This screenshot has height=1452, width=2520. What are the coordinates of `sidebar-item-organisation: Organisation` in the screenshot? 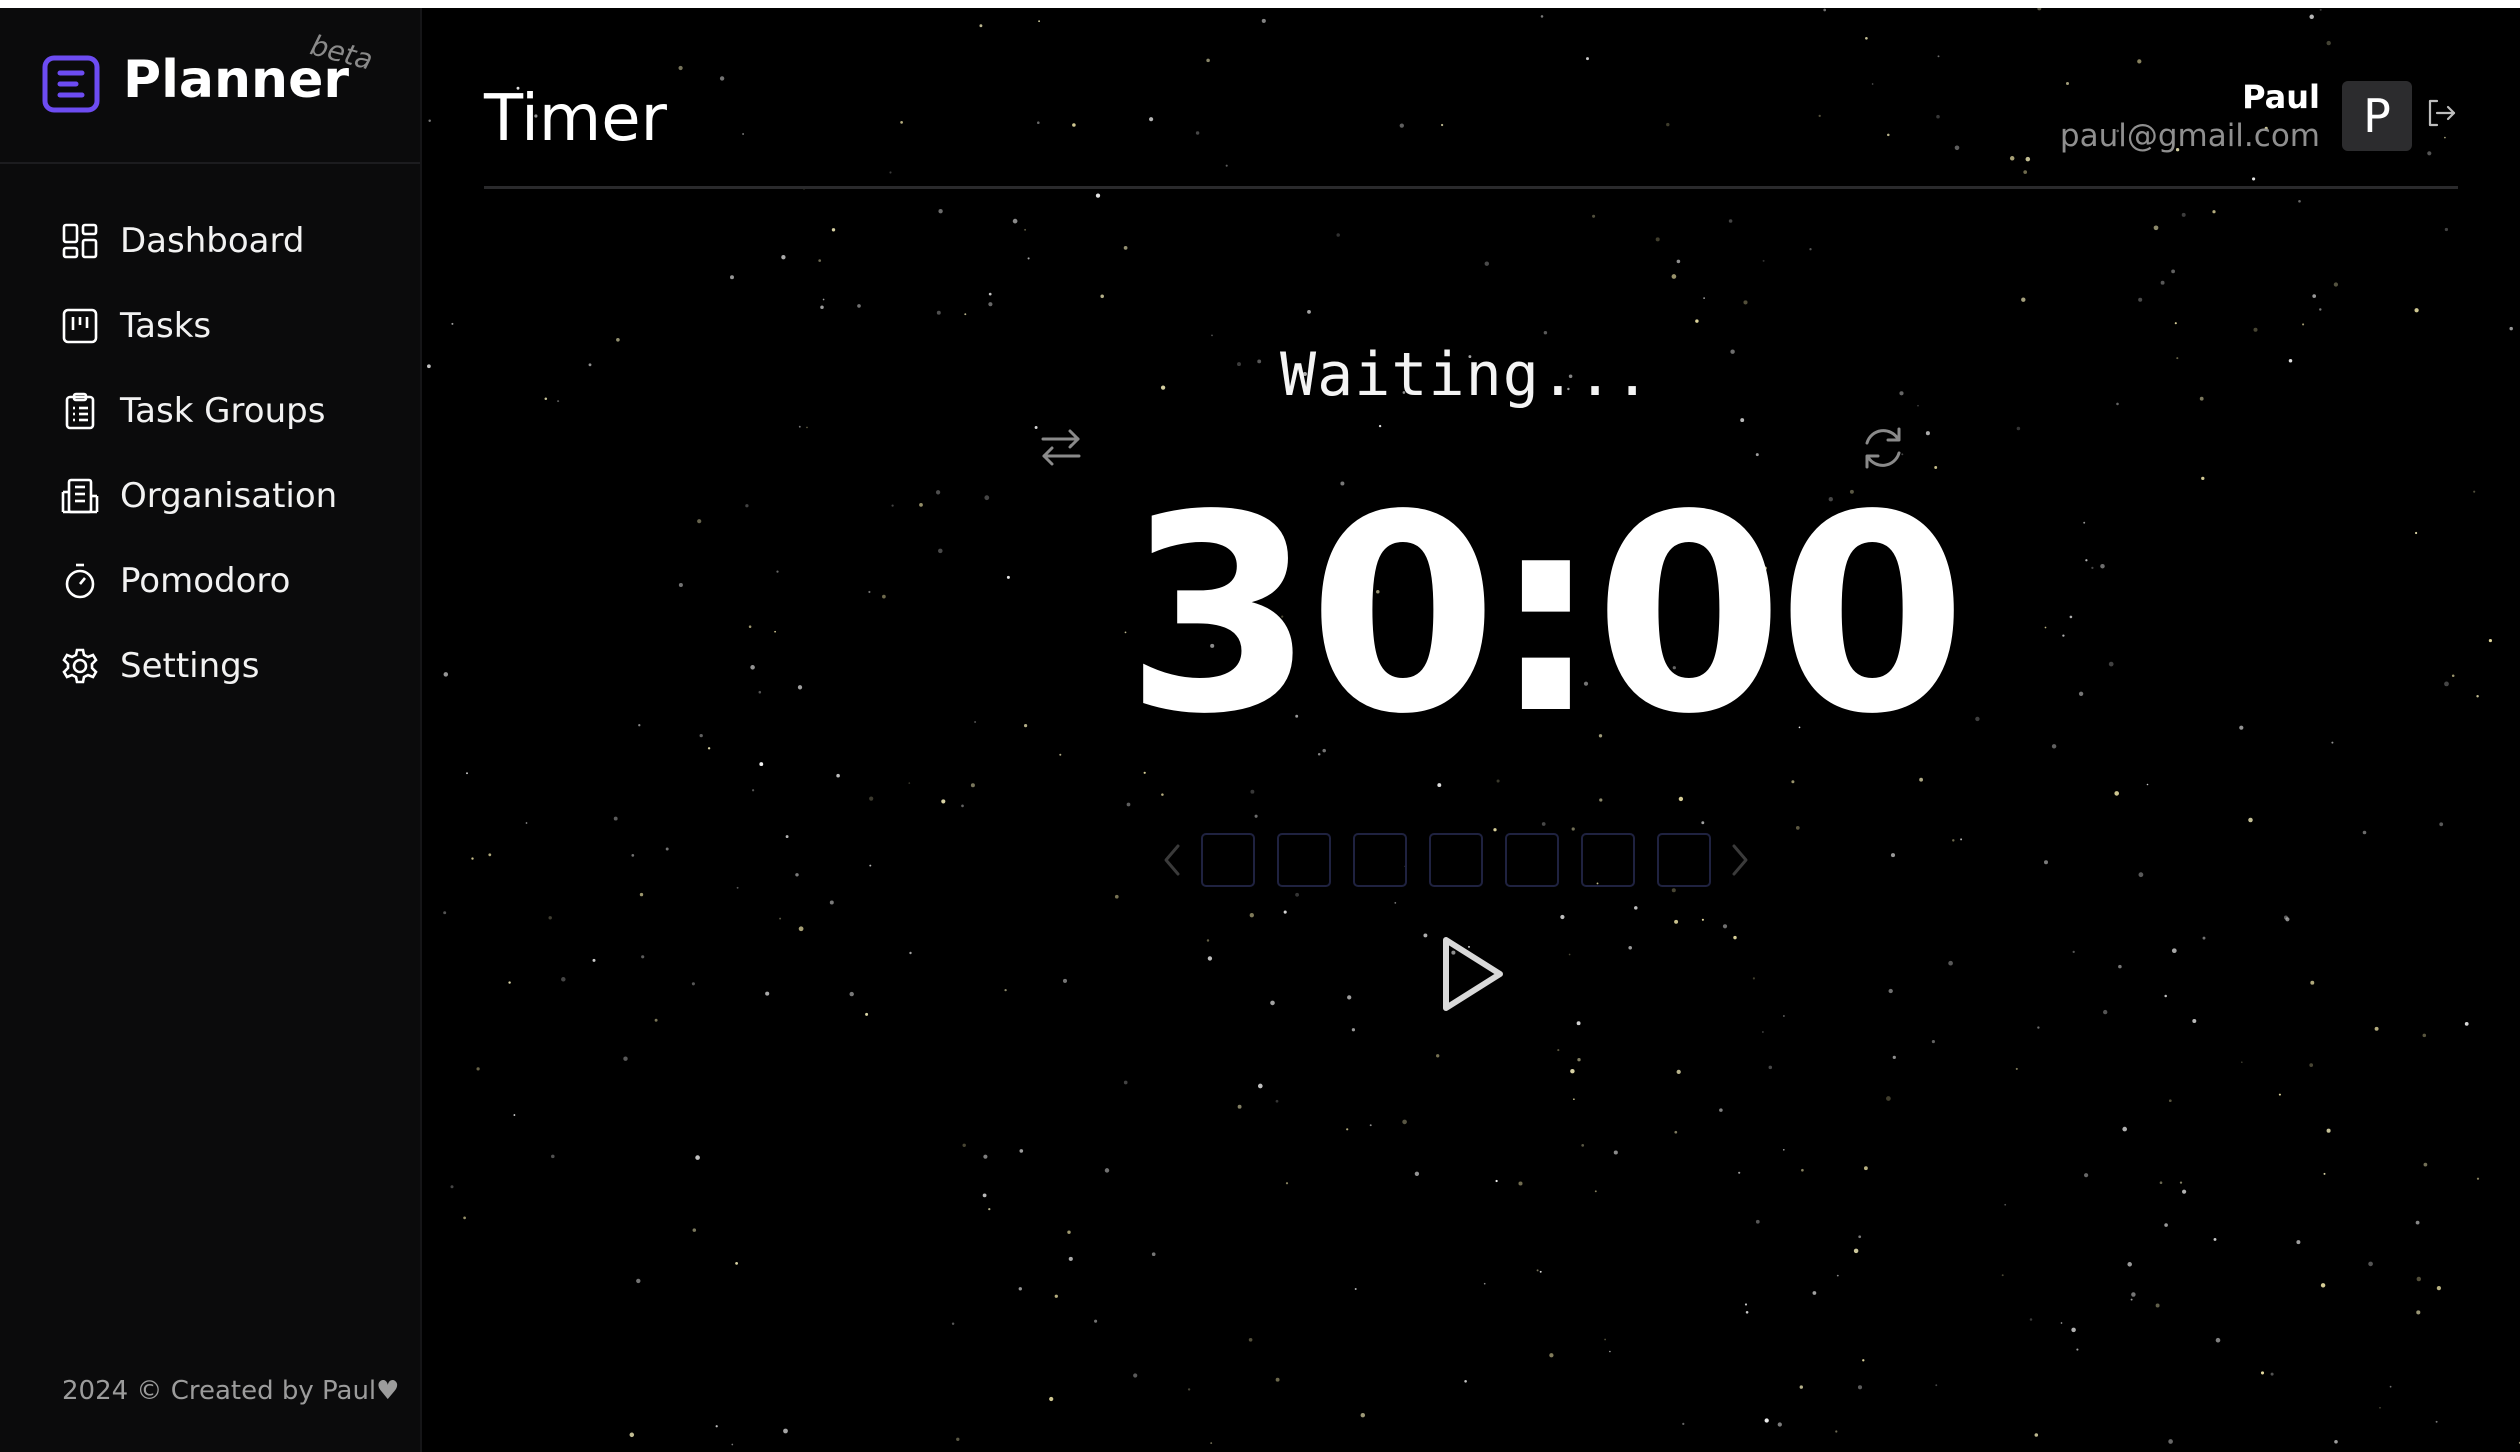 It's located at (210, 495).